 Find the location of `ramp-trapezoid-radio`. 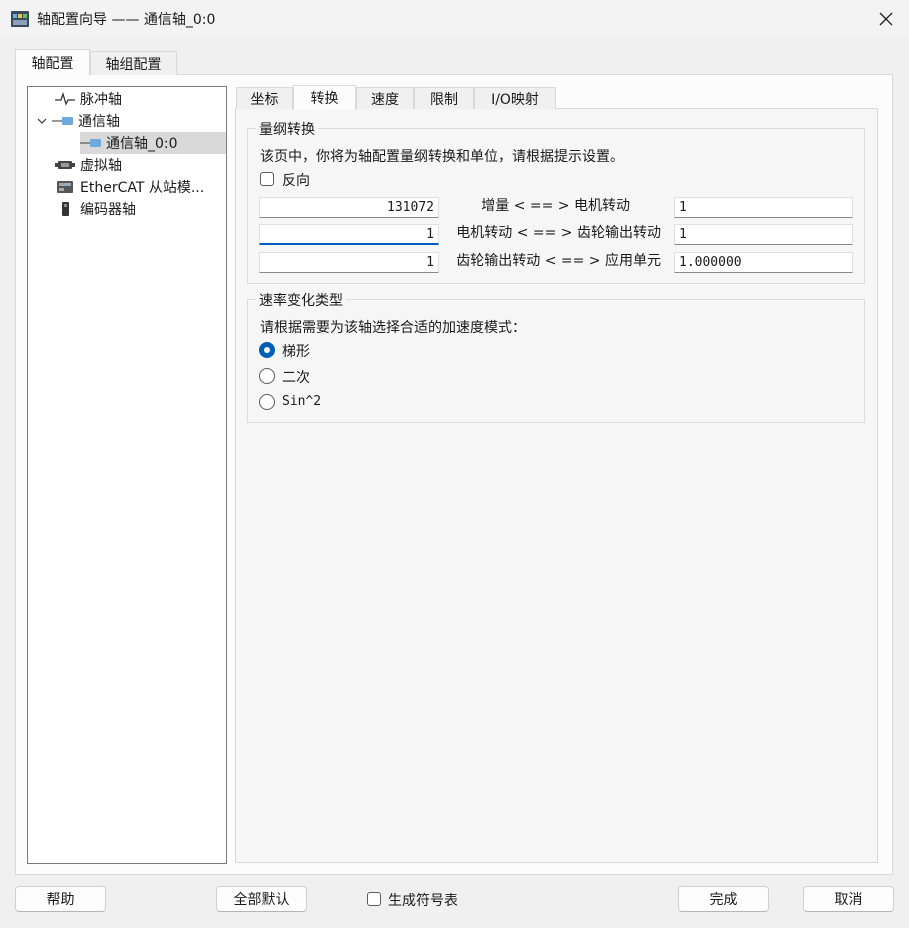

ramp-trapezoid-radio is located at coordinates (267, 350).